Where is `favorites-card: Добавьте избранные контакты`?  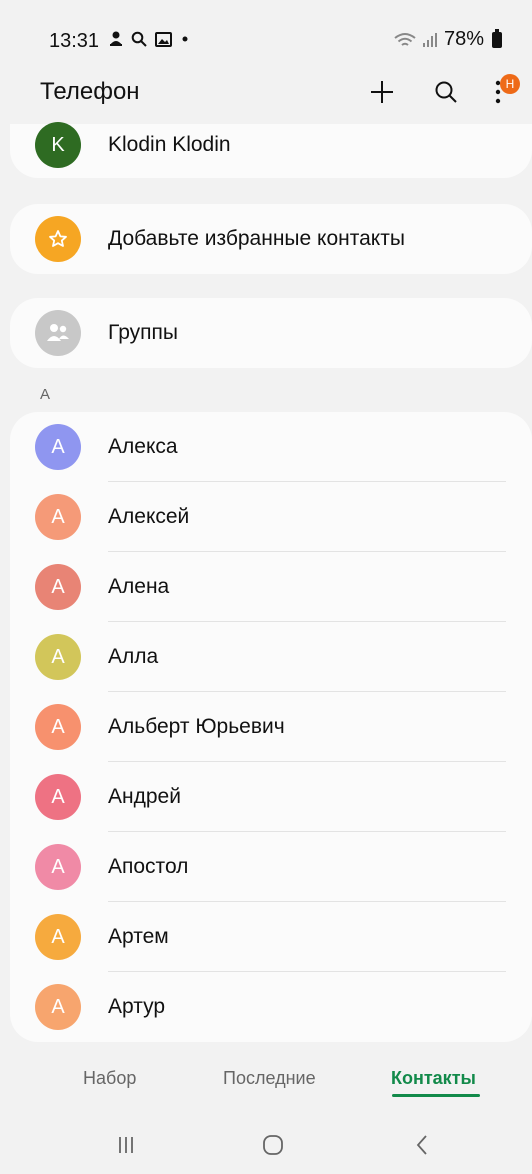
favorites-card: Добавьте избранные контакты is located at coordinates (271, 239).